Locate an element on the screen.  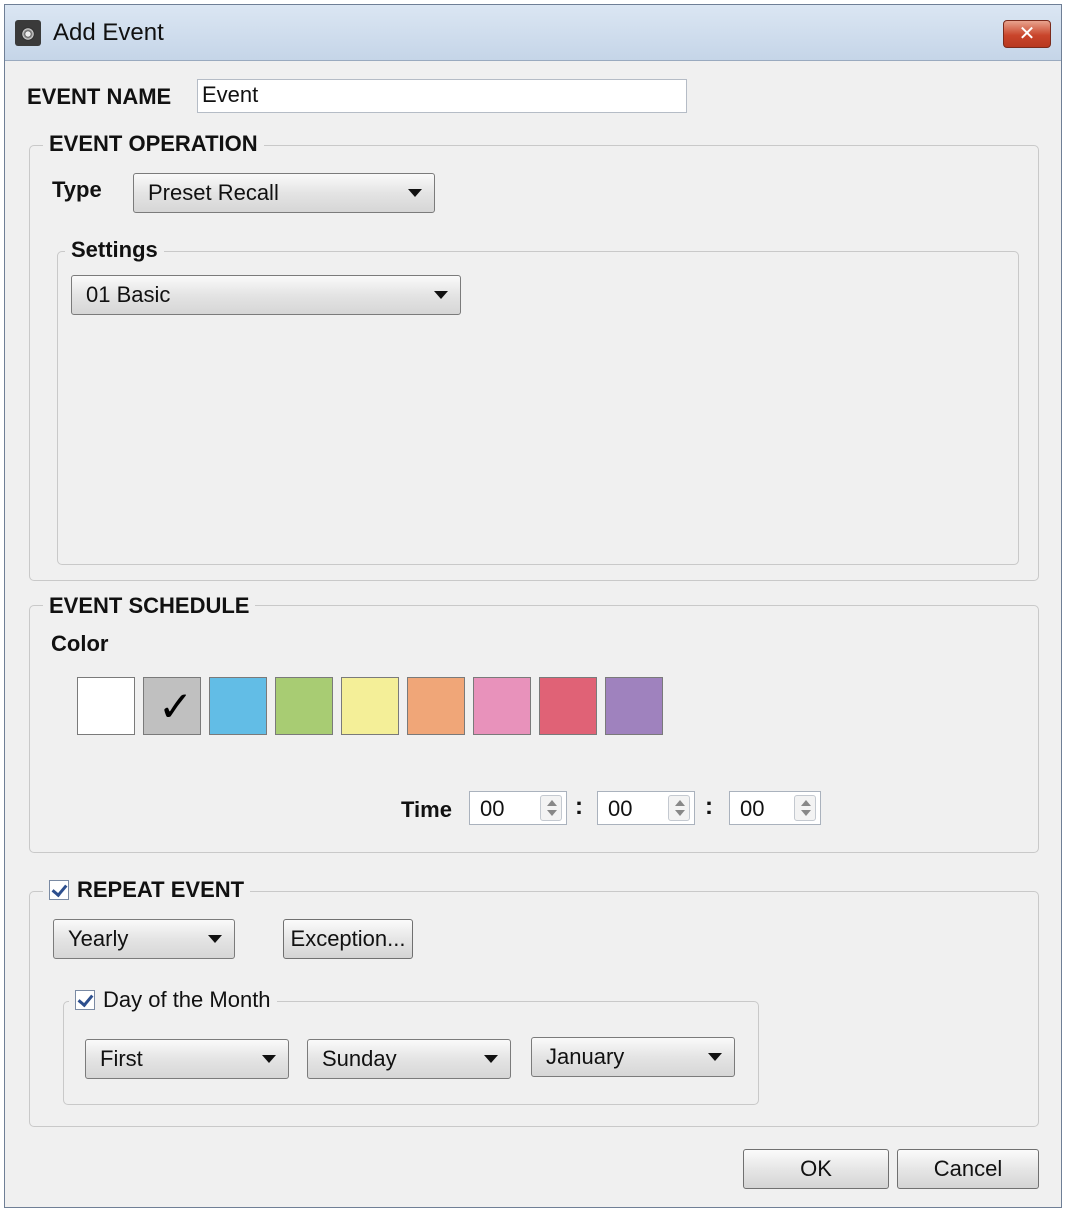
title-bar: Add Event ✕ is located at coordinates (533, 33).